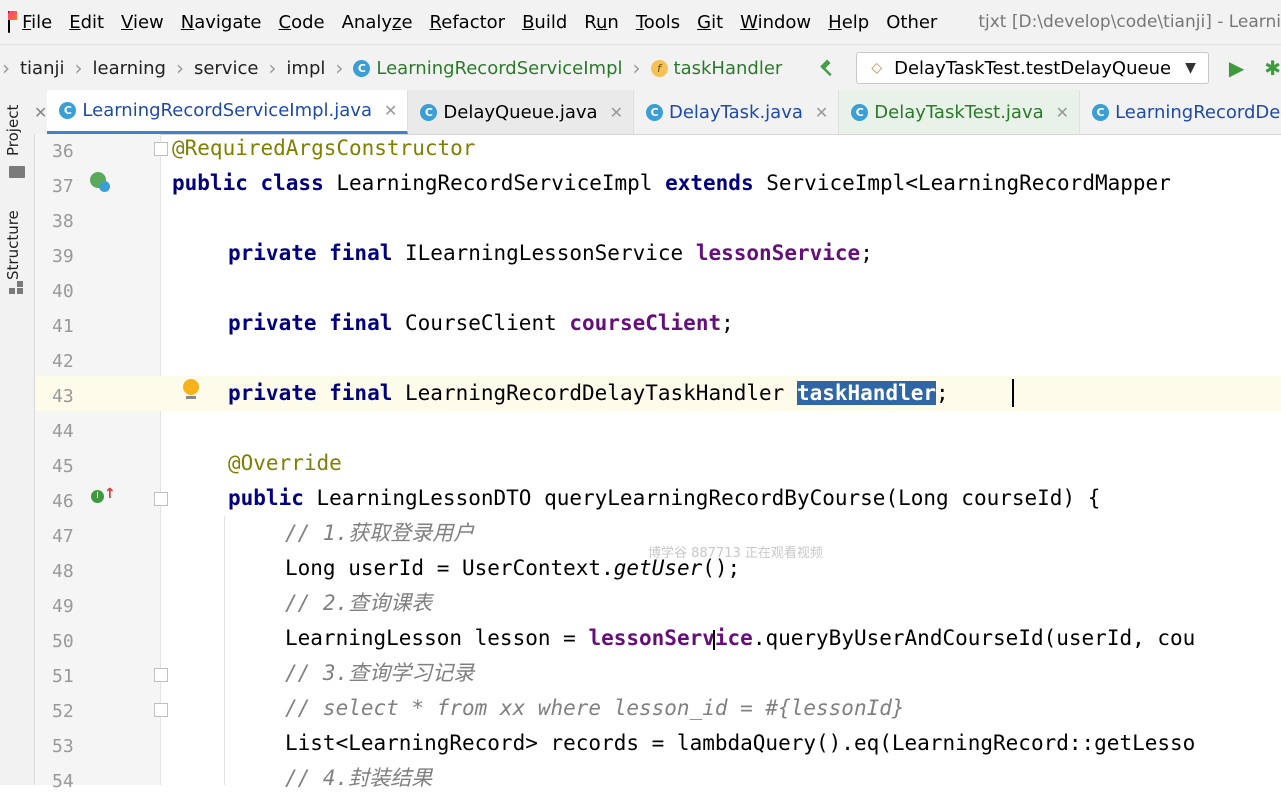 The height and width of the screenshot is (799, 1281). Describe the element at coordinates (911, 22) in the screenshot. I see `menu-other: Other` at that location.